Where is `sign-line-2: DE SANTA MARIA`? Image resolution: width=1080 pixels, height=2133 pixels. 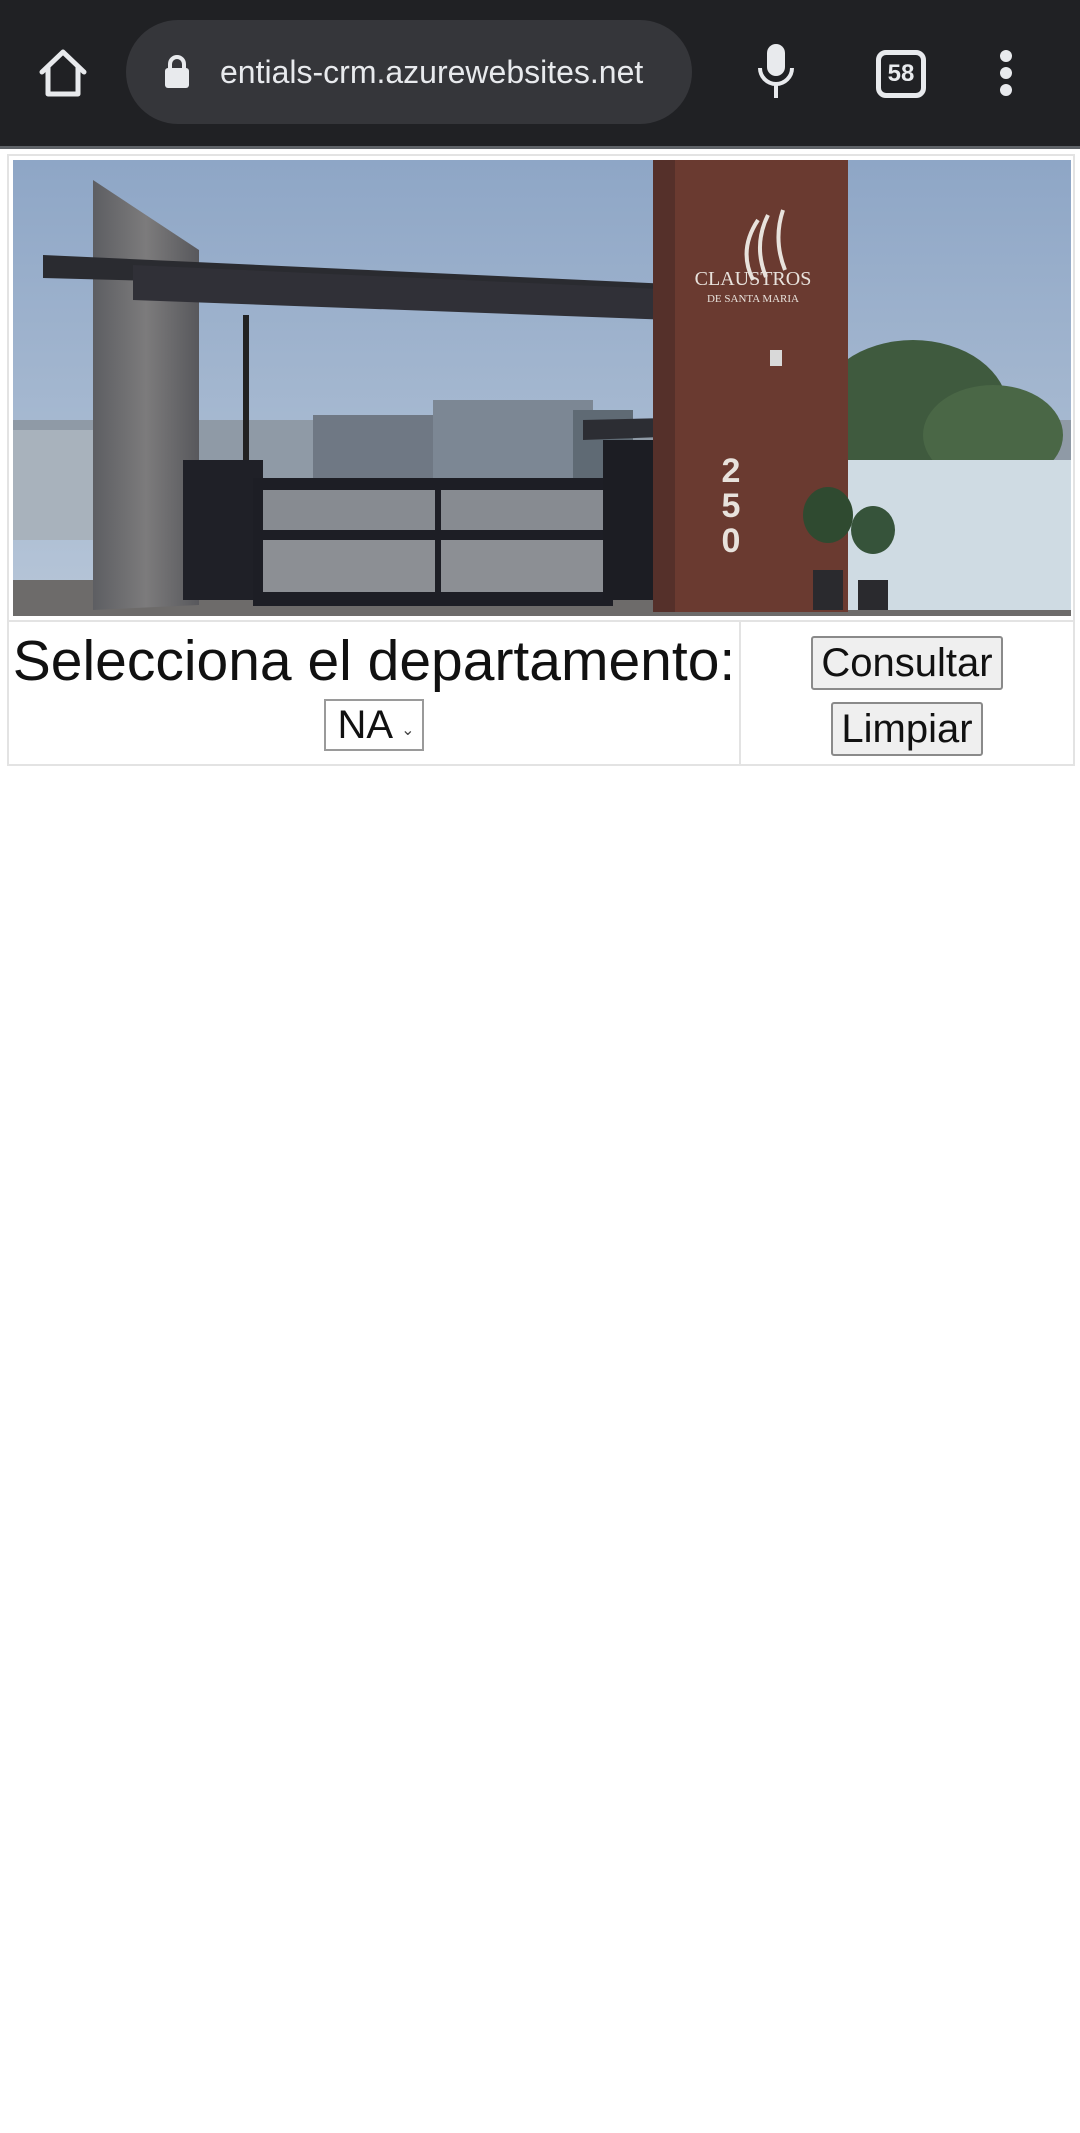 sign-line-2: DE SANTA MARIA is located at coordinates (753, 299).